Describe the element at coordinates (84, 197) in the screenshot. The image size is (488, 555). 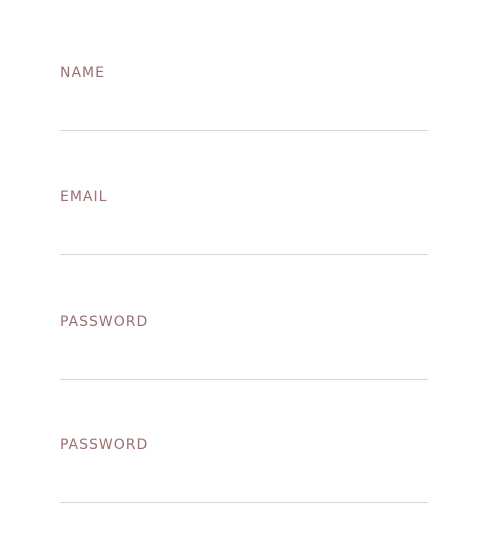
I see `email-label: EMAIL` at that location.